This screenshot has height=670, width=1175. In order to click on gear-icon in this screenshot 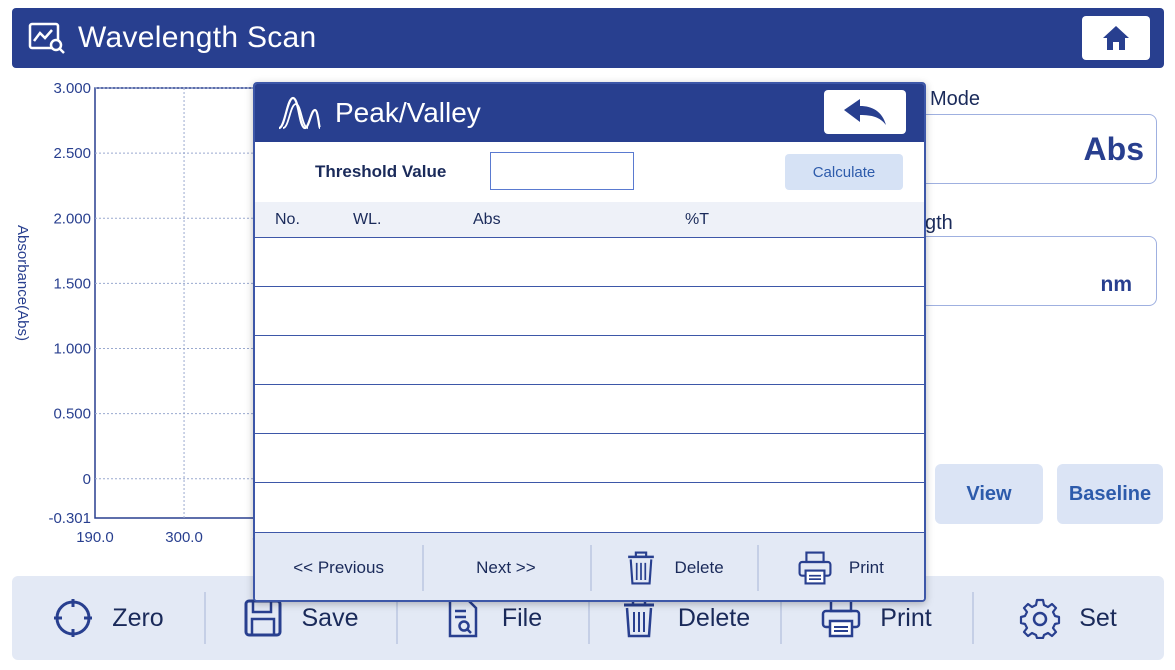, I will do `click(1040, 618)`.